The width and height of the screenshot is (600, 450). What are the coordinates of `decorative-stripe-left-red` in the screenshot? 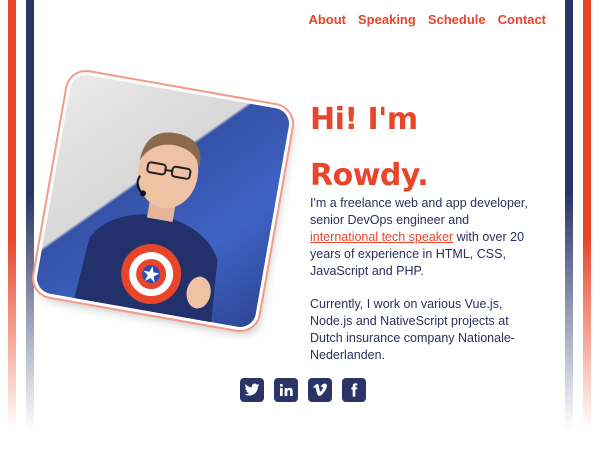 It's located at (12, 215).